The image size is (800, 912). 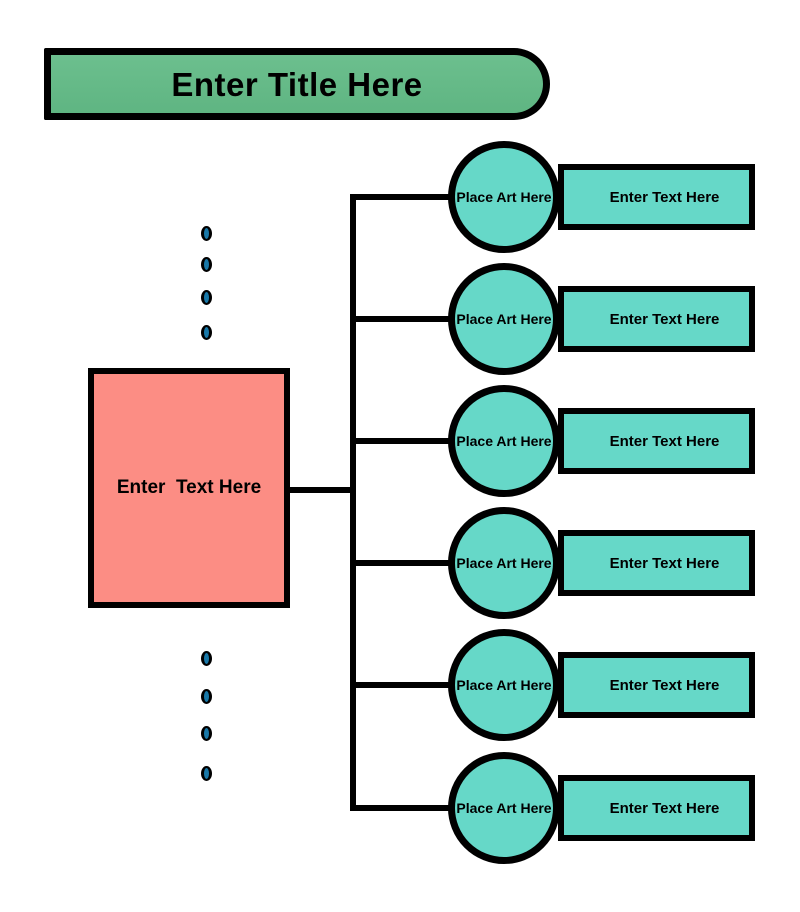 I want to click on title-banner: Enter Title Here, so click(x=297, y=84).